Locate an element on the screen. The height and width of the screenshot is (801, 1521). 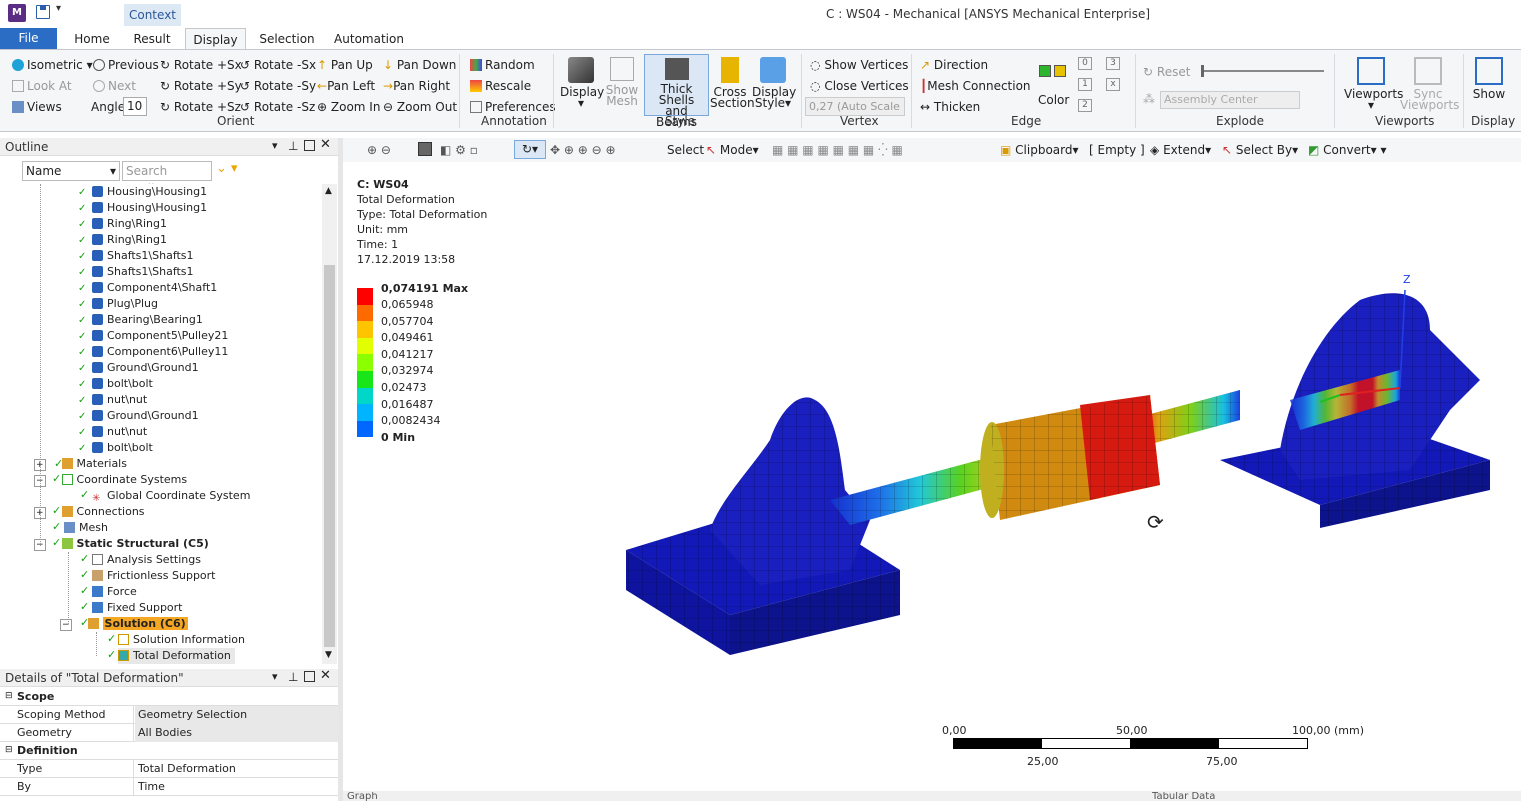
show-mesh-button: Show Mesh is located at coordinates (622, 82).